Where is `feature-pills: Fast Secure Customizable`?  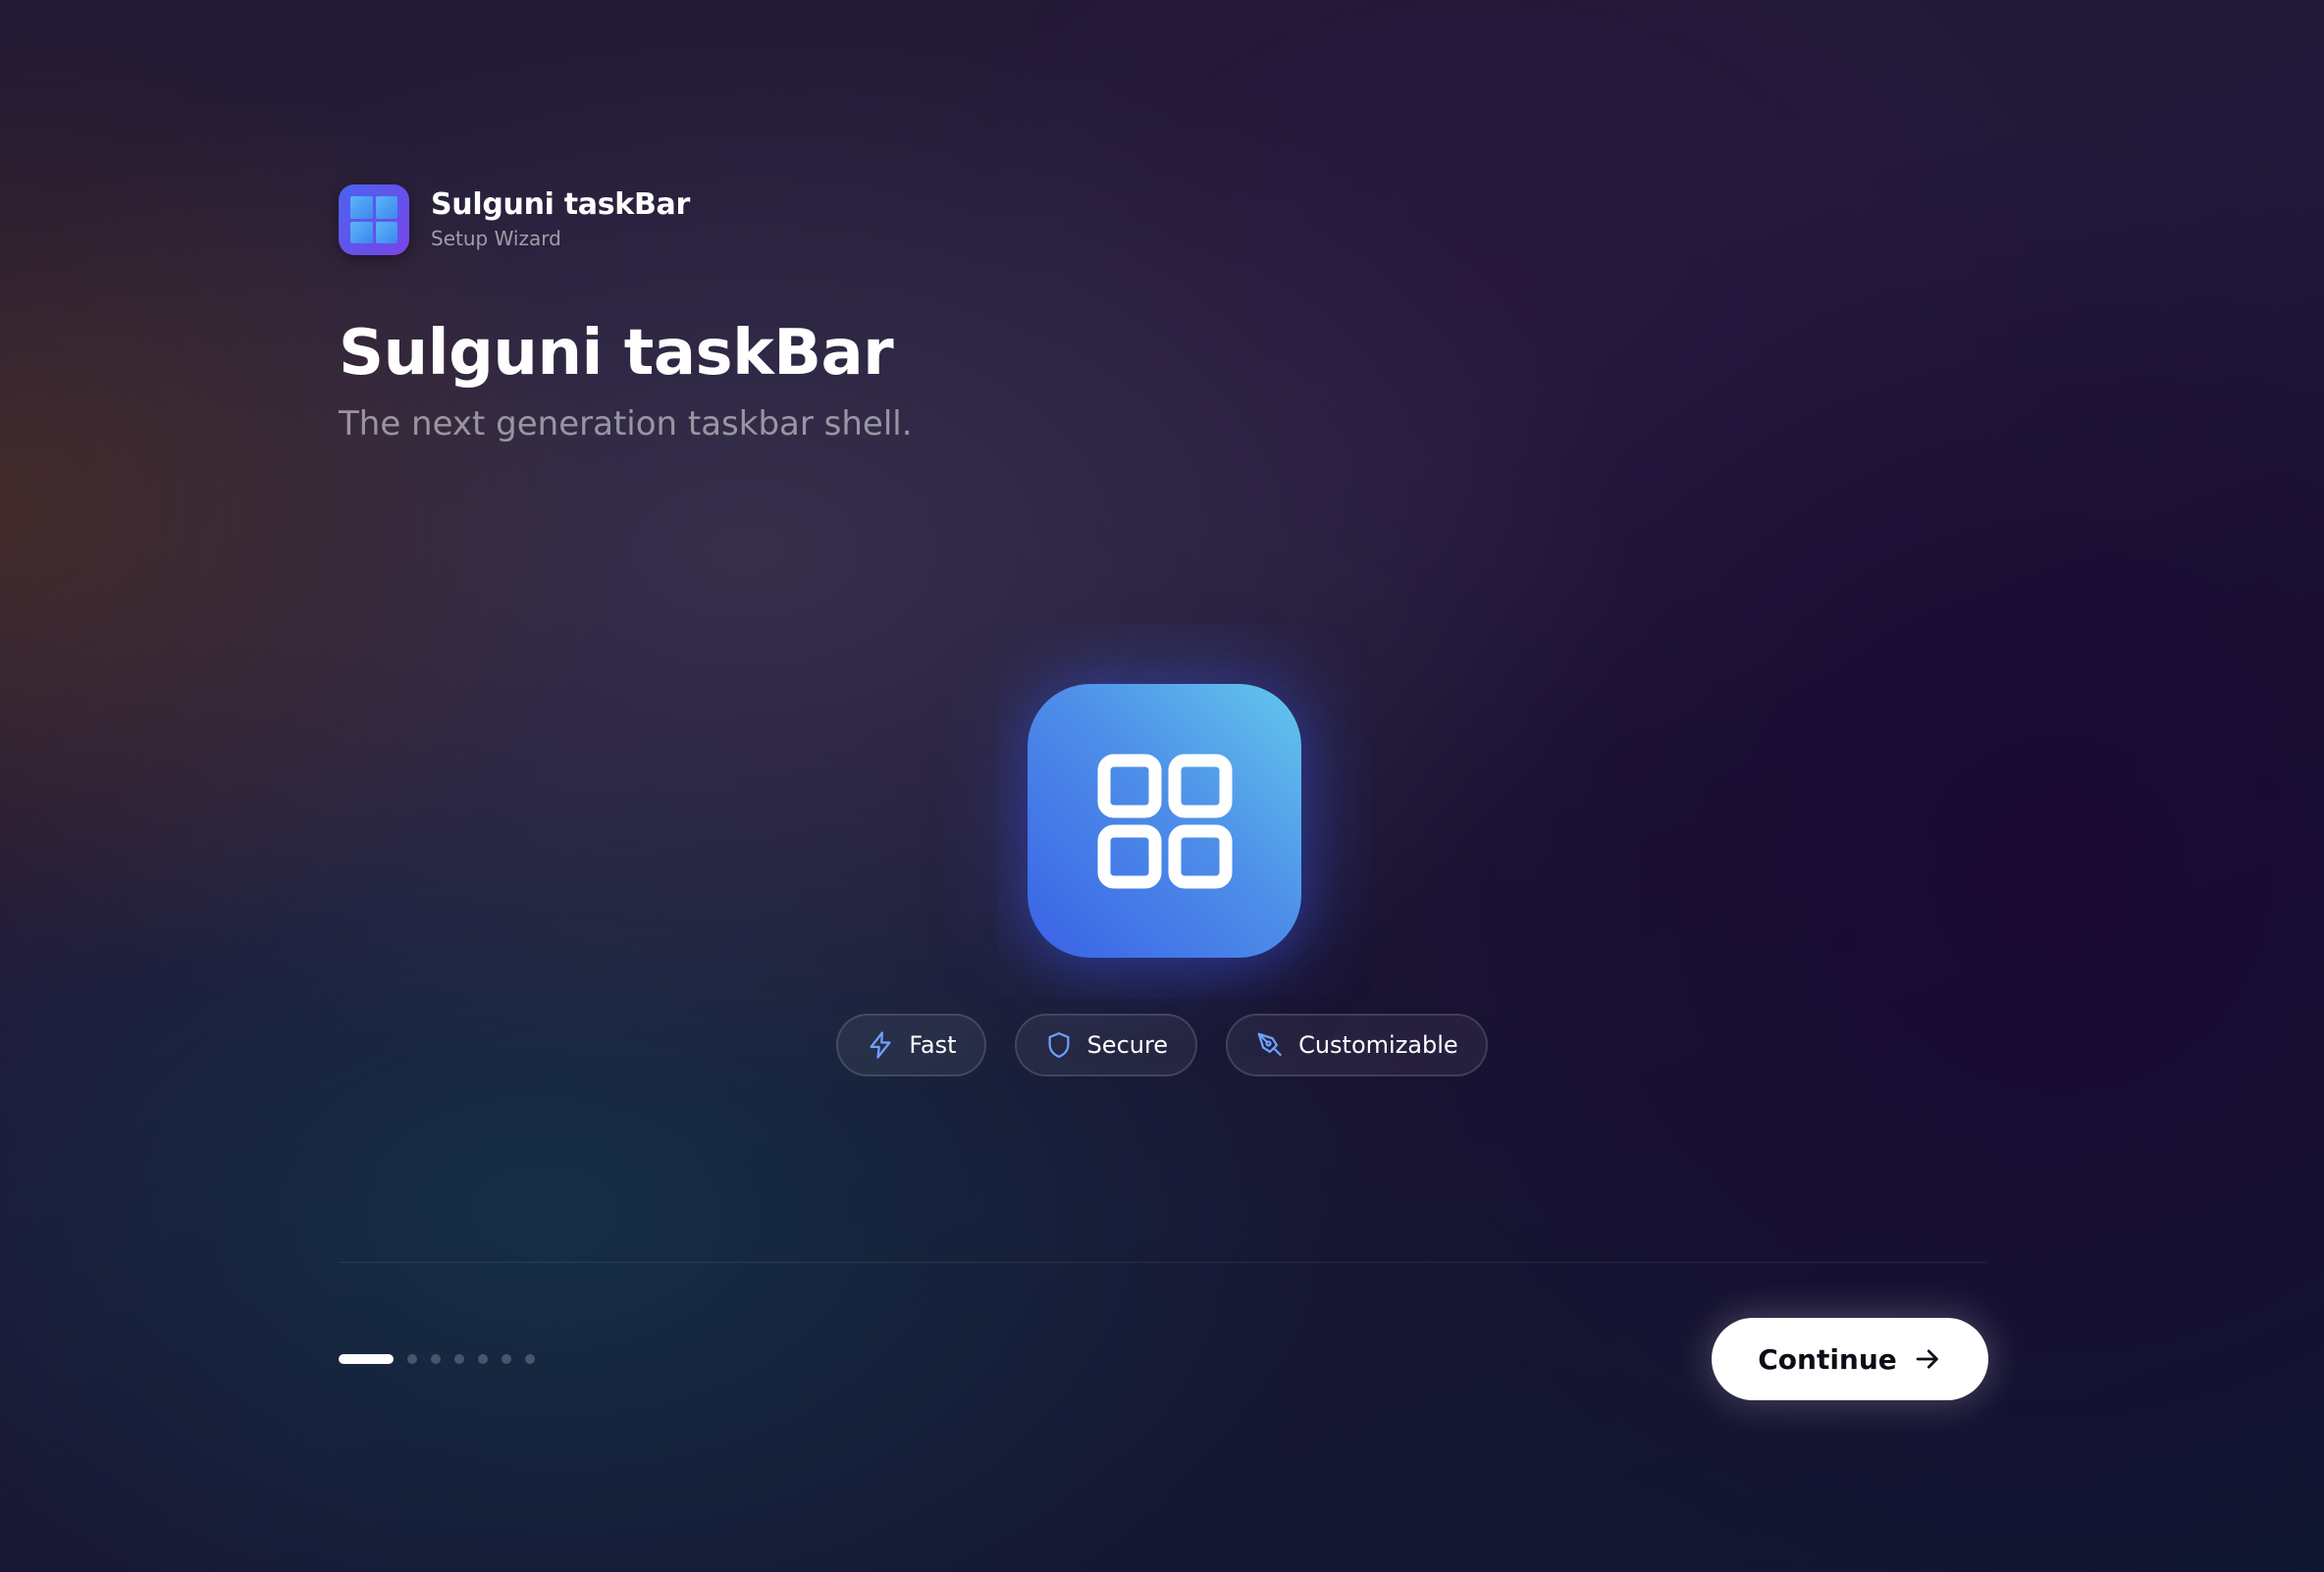
feature-pills: Fast Secure Customizable is located at coordinates (1162, 1045).